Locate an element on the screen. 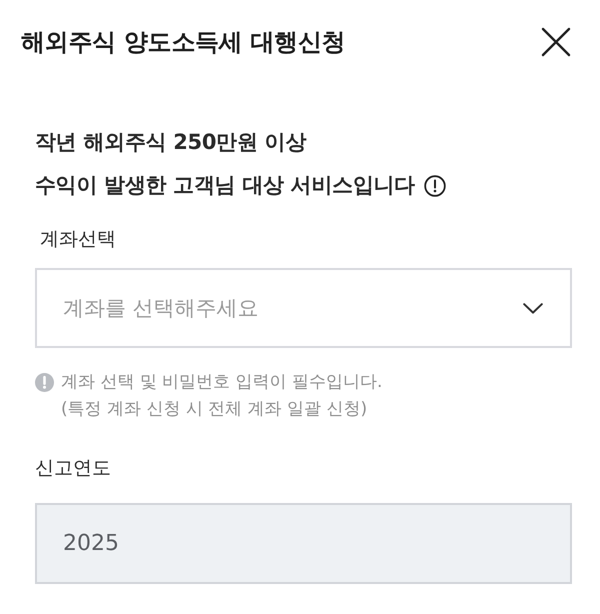 This screenshot has width=600, height=614. notice-text: 작년 해외주식 250만원 이상 is located at coordinates (171, 142).